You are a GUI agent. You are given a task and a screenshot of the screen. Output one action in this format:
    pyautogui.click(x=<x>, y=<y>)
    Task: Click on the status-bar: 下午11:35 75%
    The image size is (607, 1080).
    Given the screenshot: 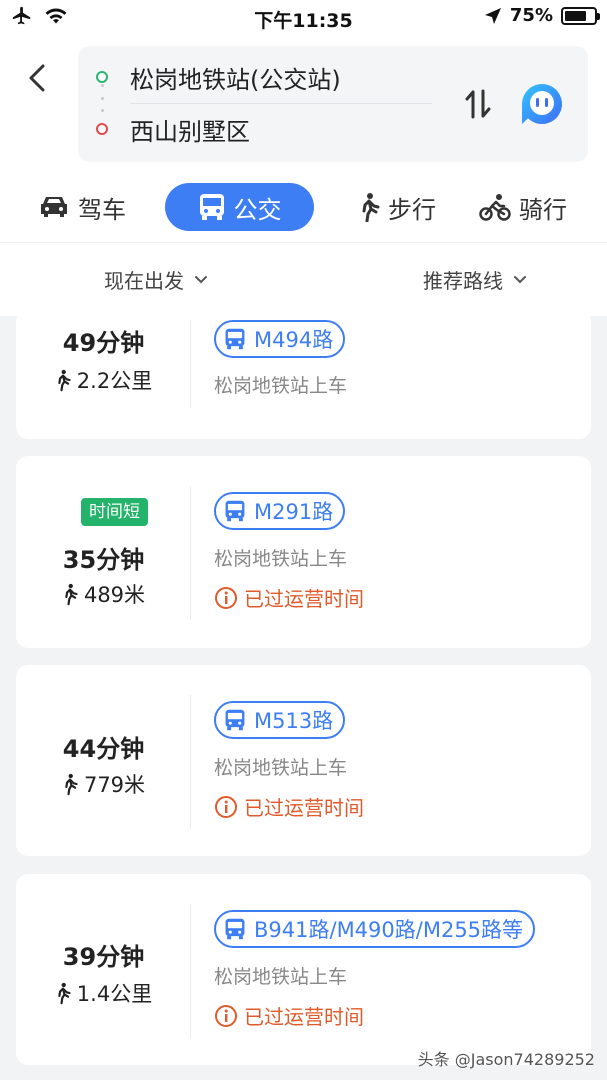 What is the action you would take?
    pyautogui.click(x=303, y=17)
    